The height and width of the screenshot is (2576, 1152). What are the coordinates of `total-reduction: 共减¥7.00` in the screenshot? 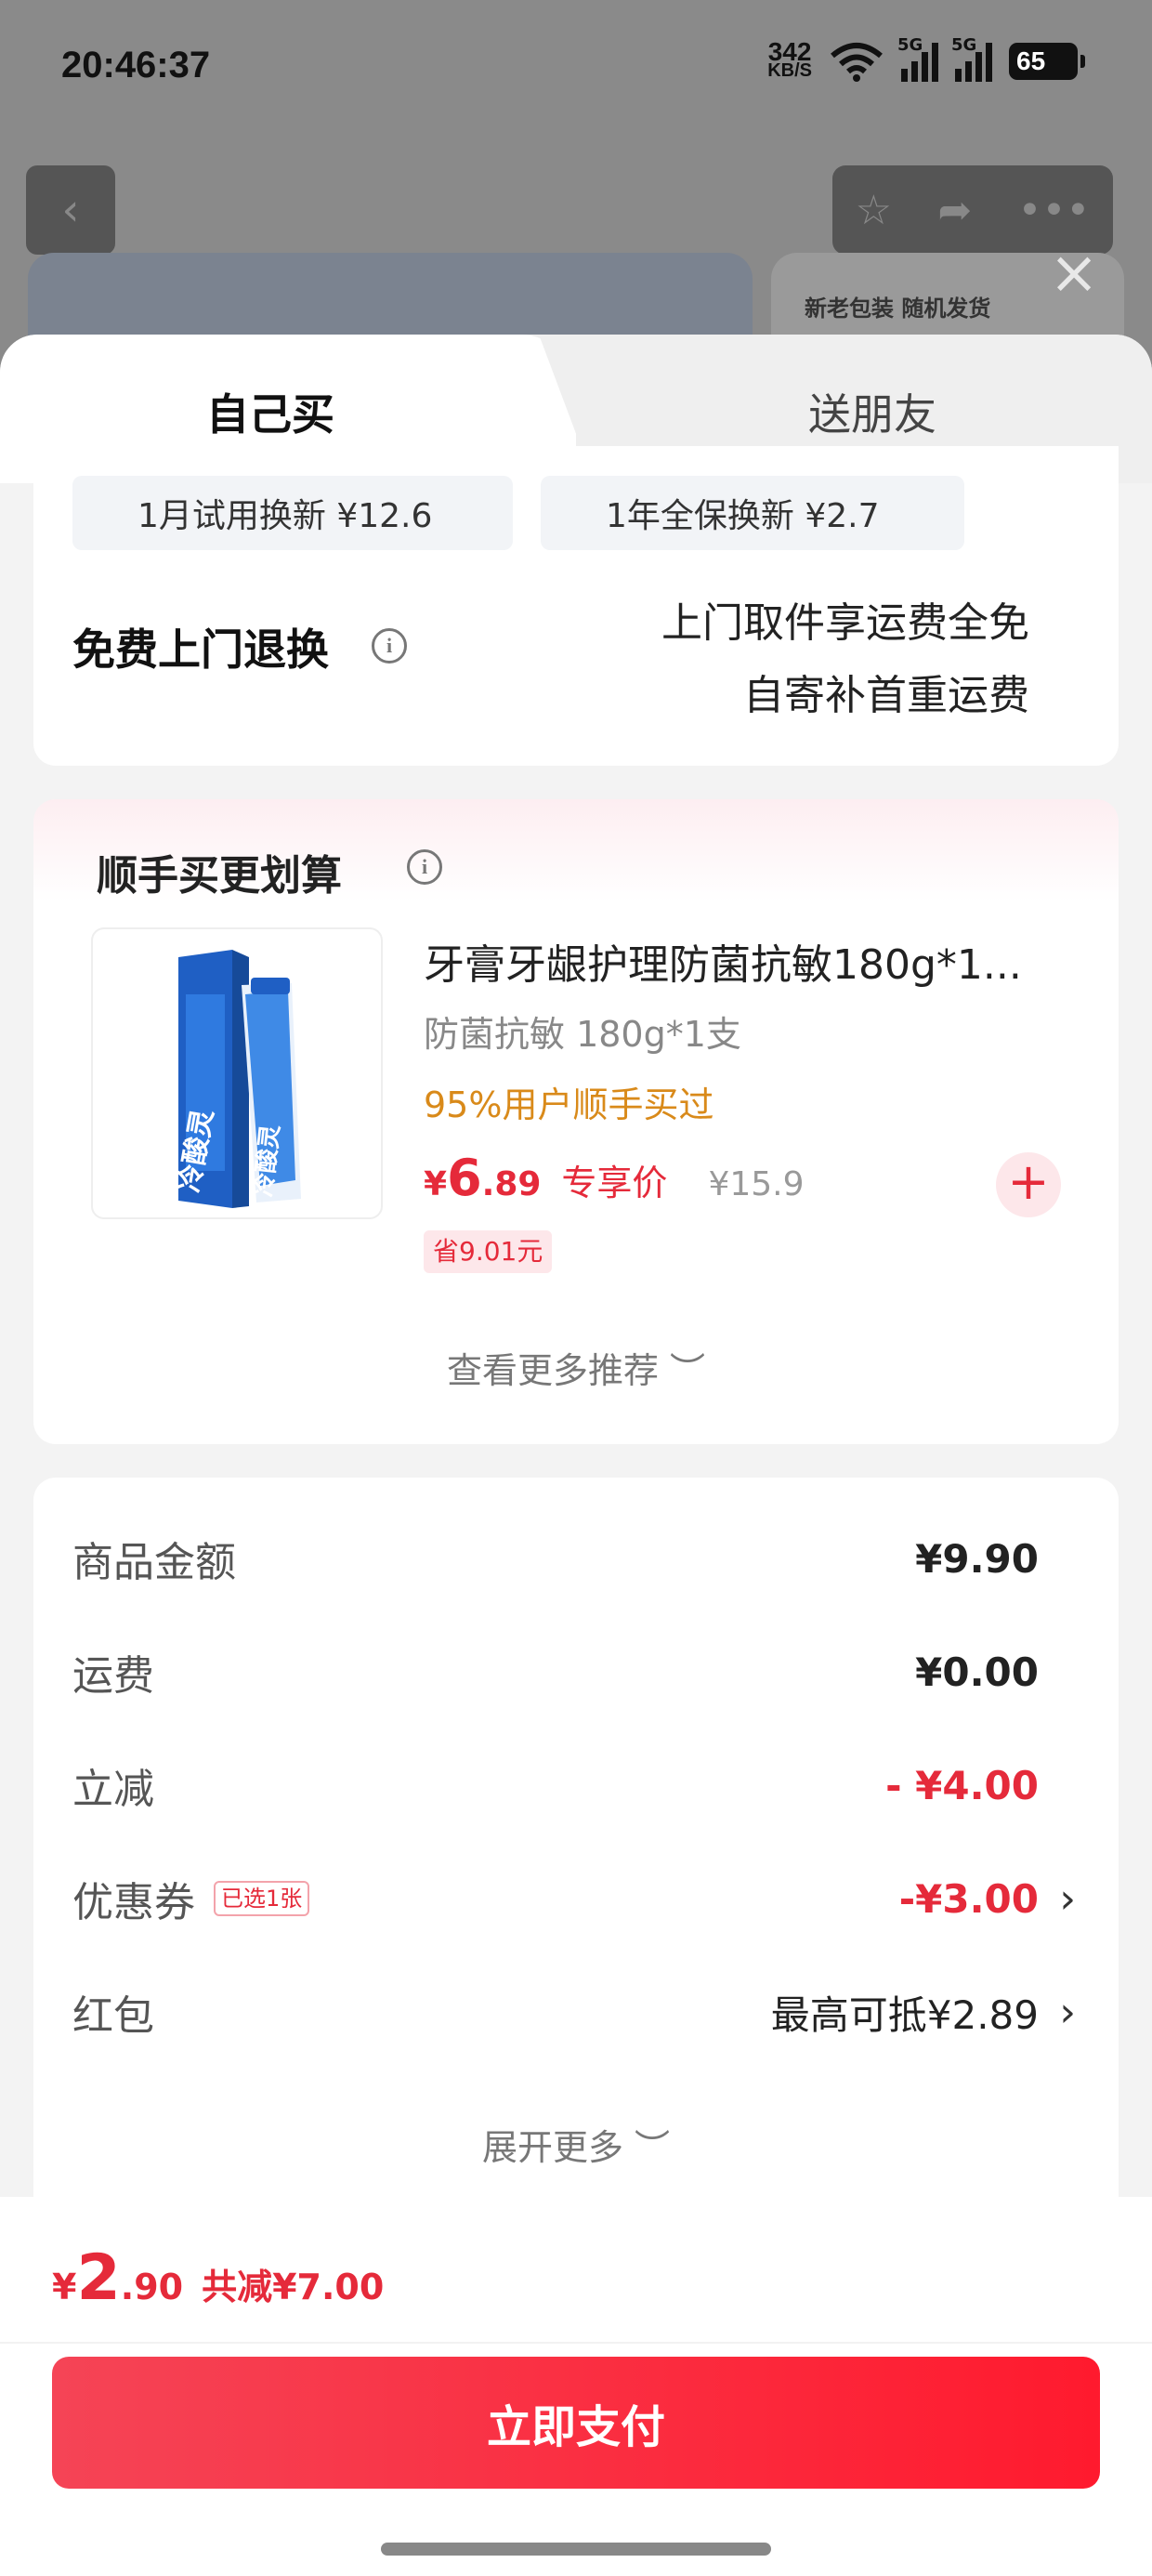 It's located at (293, 2287).